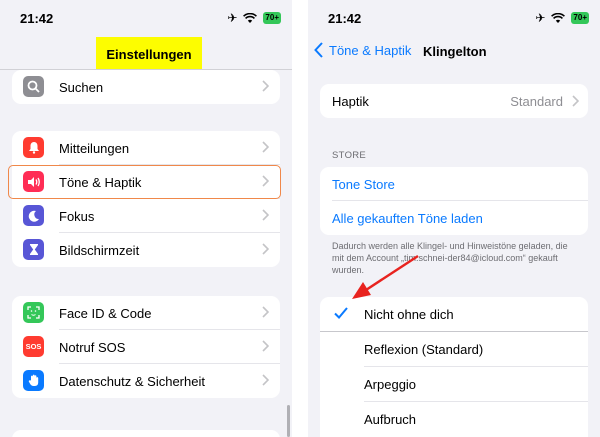 The image size is (600, 437). What do you see at coordinates (94, 148) in the screenshot?
I see `settings-row-label: Mitteilungen` at bounding box center [94, 148].